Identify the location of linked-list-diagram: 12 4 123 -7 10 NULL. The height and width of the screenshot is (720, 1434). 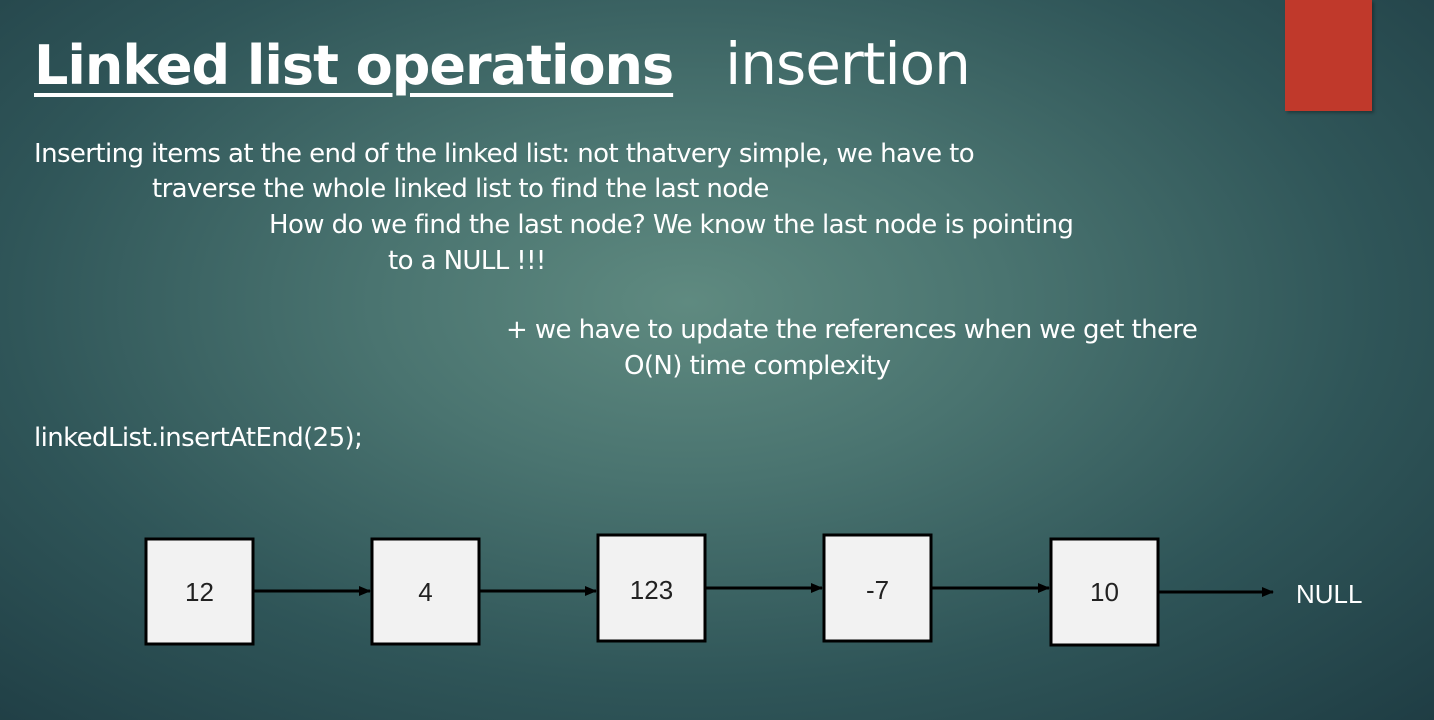
(753, 590).